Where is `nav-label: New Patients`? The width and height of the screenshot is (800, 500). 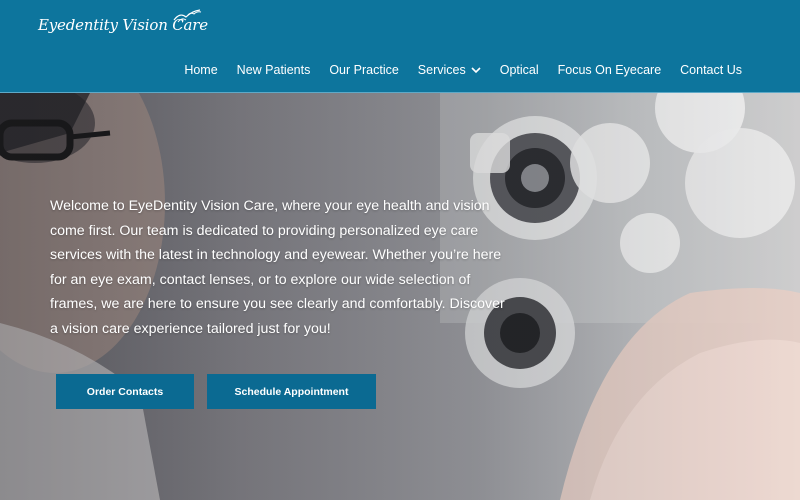 nav-label: New Patients is located at coordinates (273, 70).